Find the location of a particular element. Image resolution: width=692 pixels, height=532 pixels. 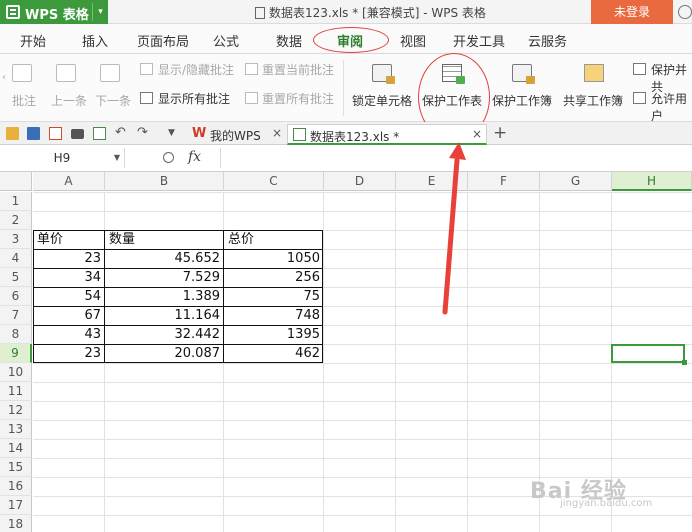

tab-insert: 插入 is located at coordinates (95, 40).